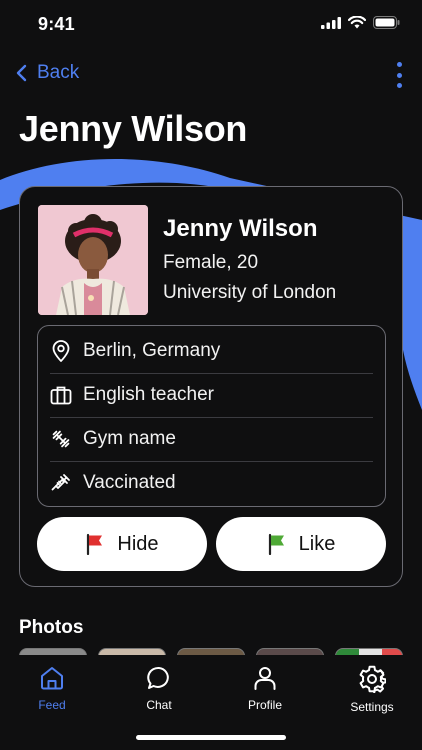  What do you see at coordinates (58, 72) in the screenshot?
I see `back-label: Back` at bounding box center [58, 72].